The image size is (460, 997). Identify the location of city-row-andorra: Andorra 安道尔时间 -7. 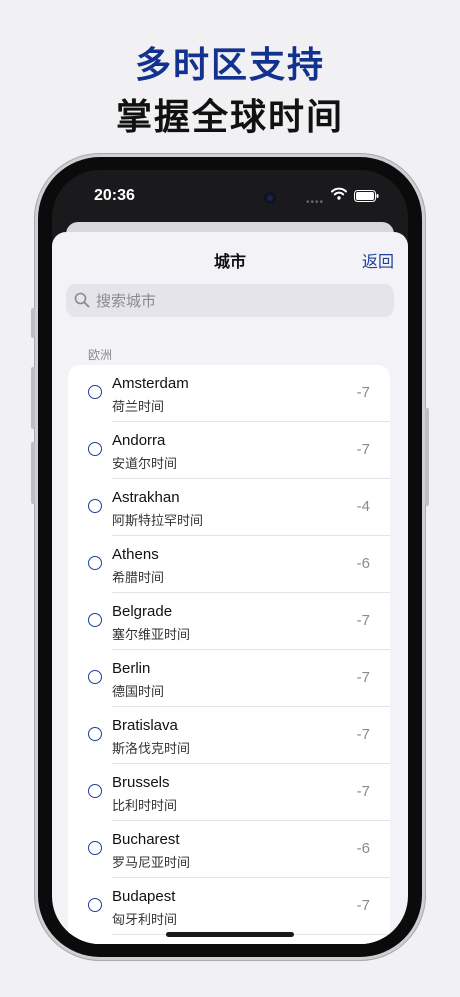
(229, 450).